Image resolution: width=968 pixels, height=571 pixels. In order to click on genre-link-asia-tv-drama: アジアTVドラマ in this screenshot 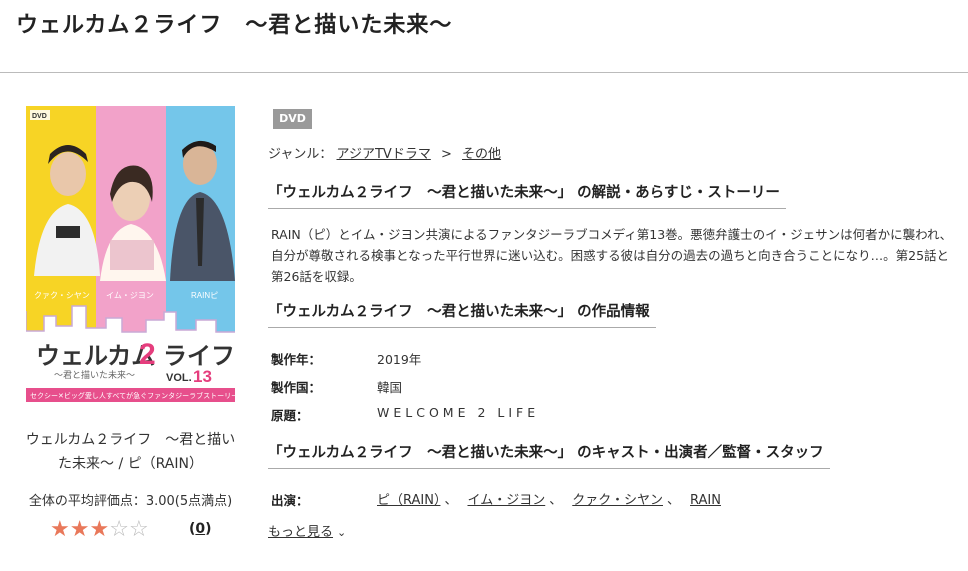, I will do `click(384, 154)`.